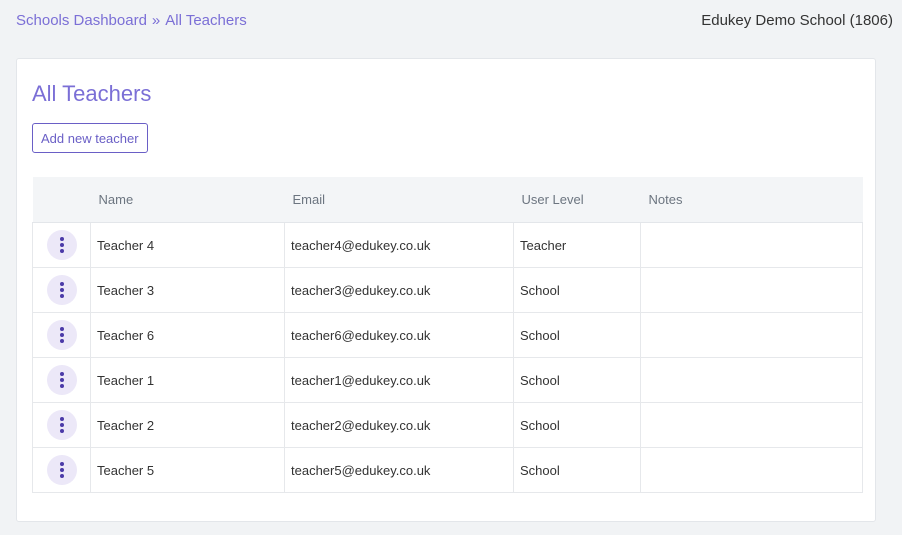 This screenshot has height=535, width=902. I want to click on cell-email: teacher3@edukey.co.uk, so click(399, 290).